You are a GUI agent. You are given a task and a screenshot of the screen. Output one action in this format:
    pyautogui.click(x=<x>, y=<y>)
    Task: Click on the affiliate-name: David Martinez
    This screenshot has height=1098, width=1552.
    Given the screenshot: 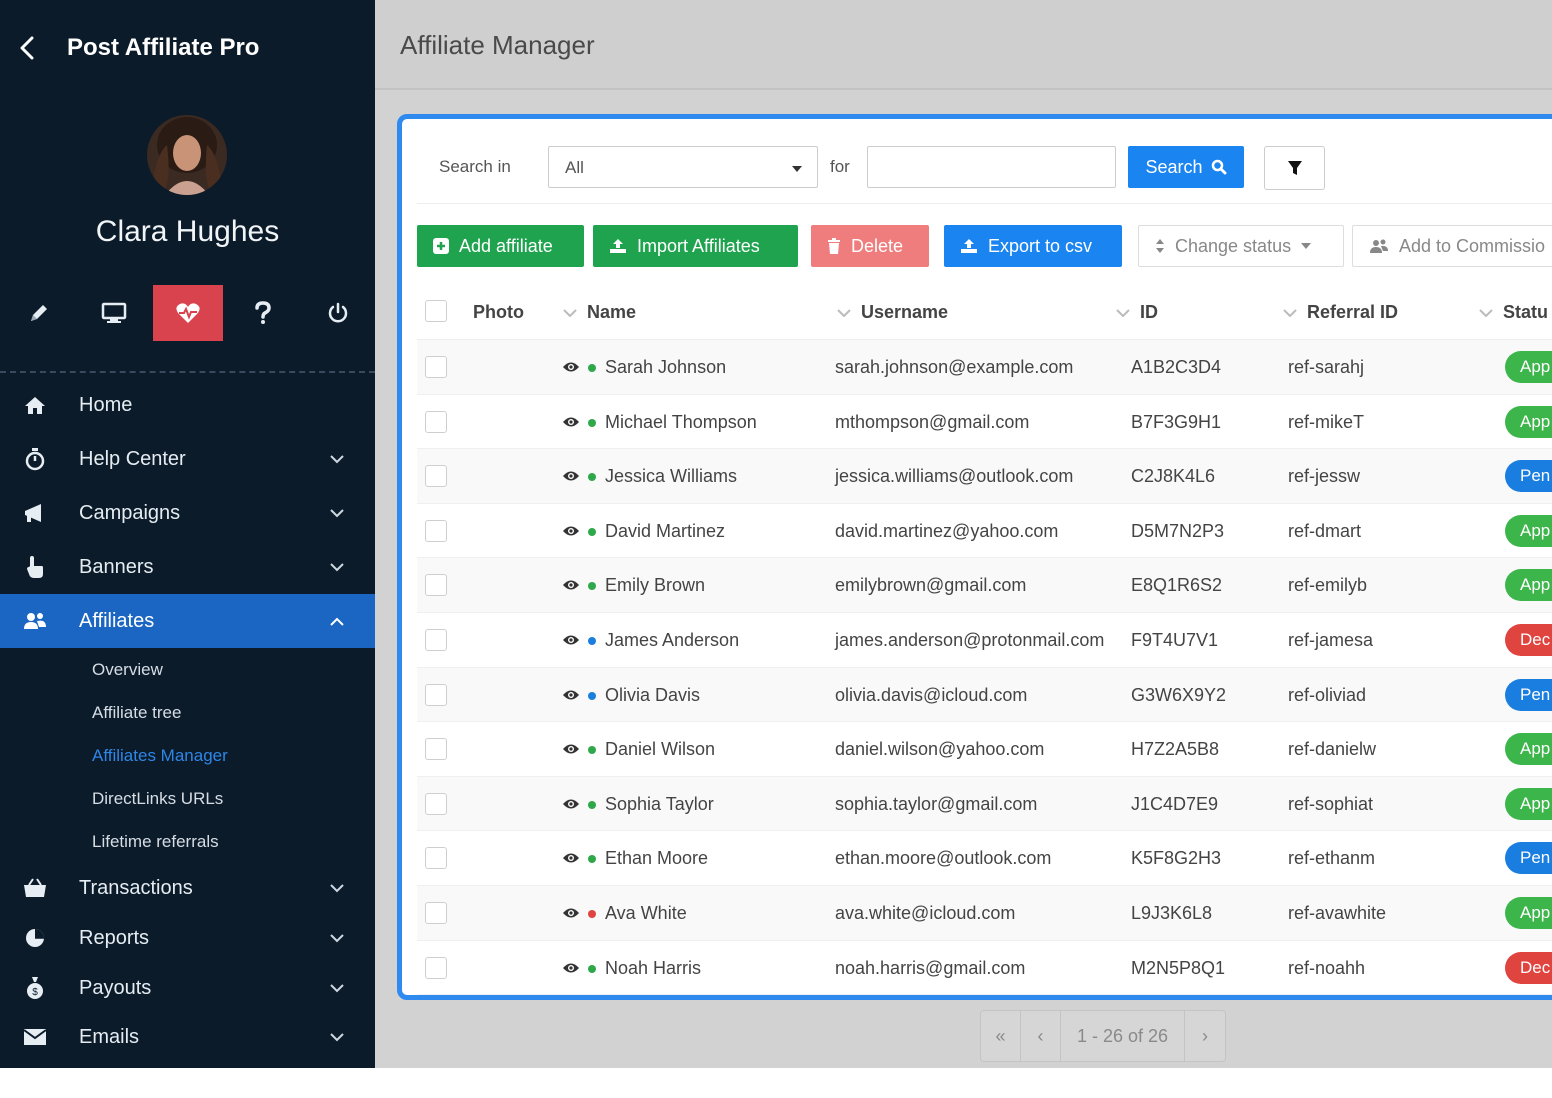 What is the action you would take?
    pyautogui.click(x=665, y=531)
    